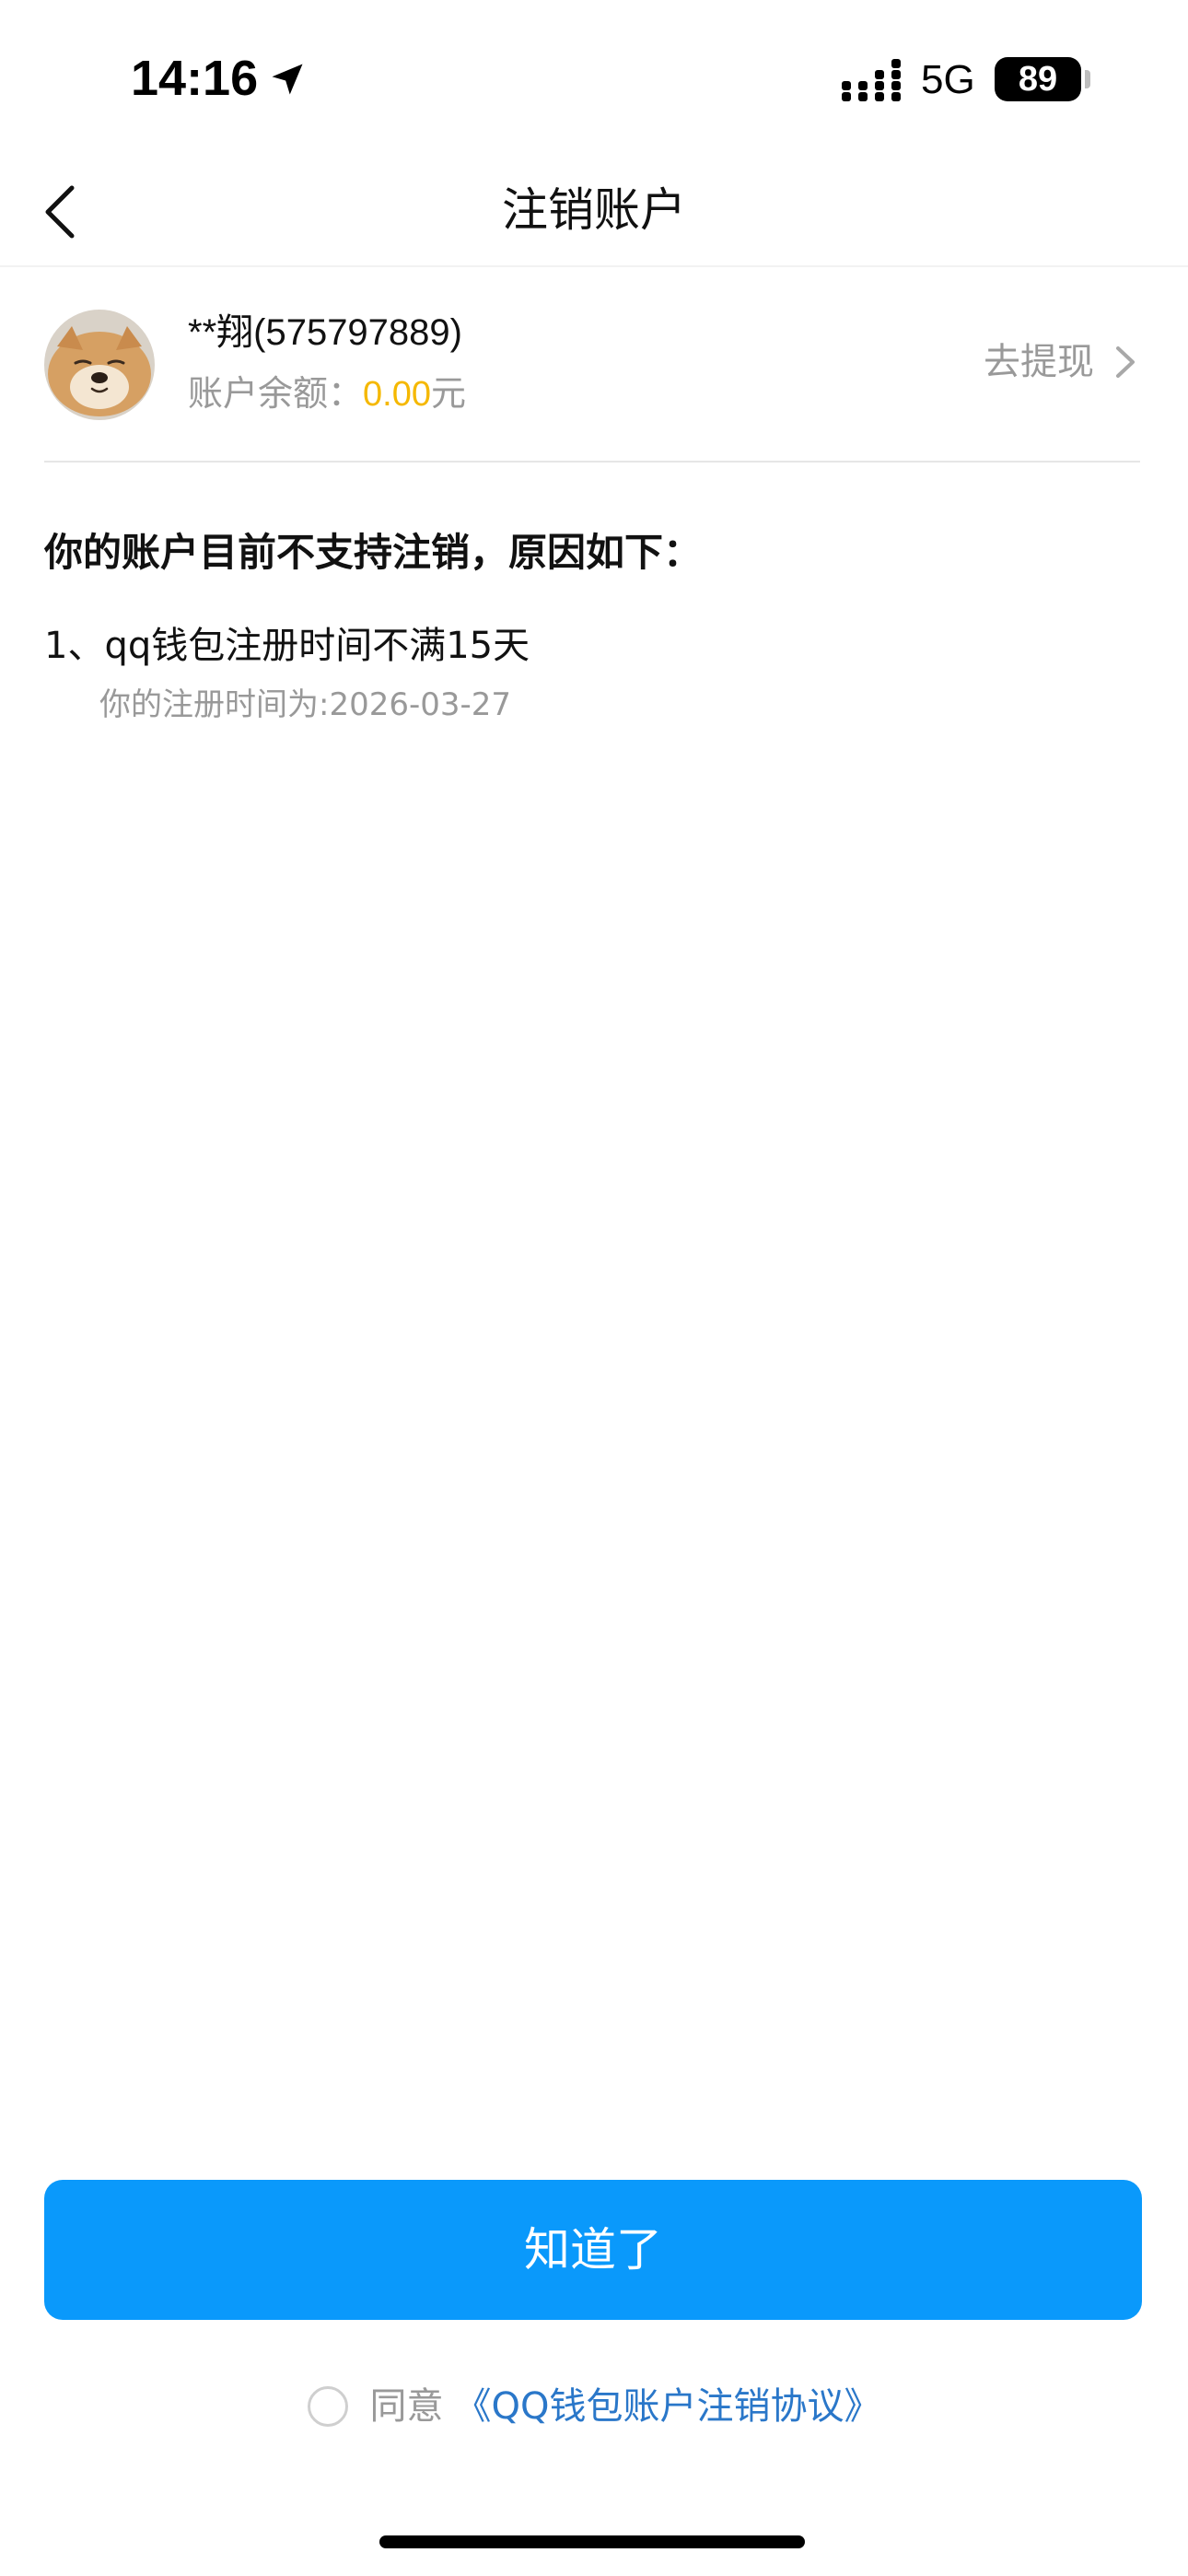 The width and height of the screenshot is (1188, 2576). Describe the element at coordinates (948, 79) in the screenshot. I see `network-type: 5G` at that location.